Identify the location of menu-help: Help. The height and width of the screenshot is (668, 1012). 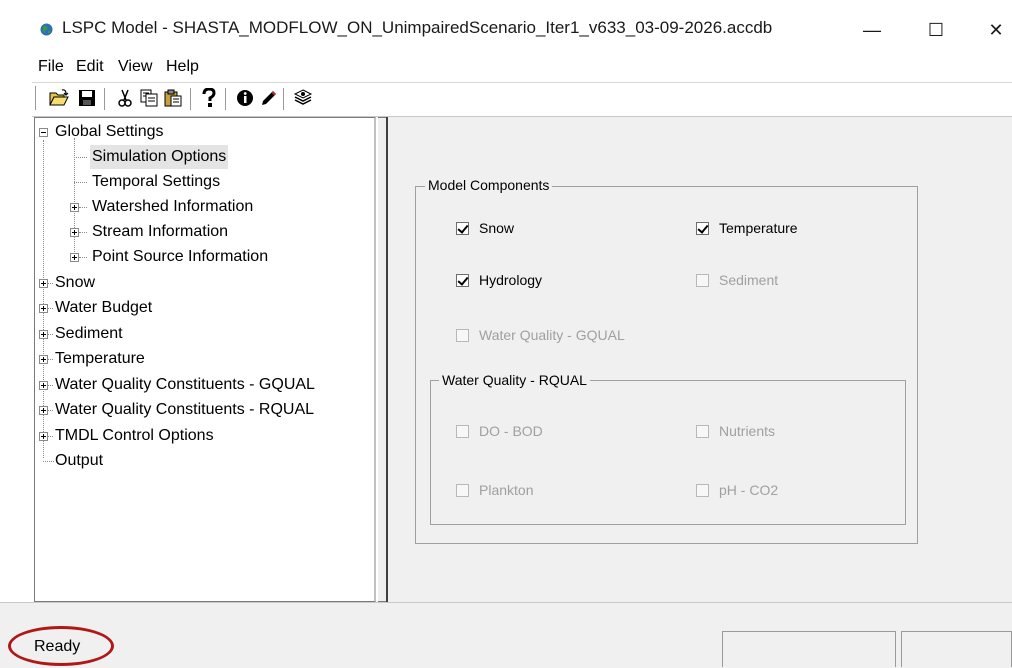
(182, 67).